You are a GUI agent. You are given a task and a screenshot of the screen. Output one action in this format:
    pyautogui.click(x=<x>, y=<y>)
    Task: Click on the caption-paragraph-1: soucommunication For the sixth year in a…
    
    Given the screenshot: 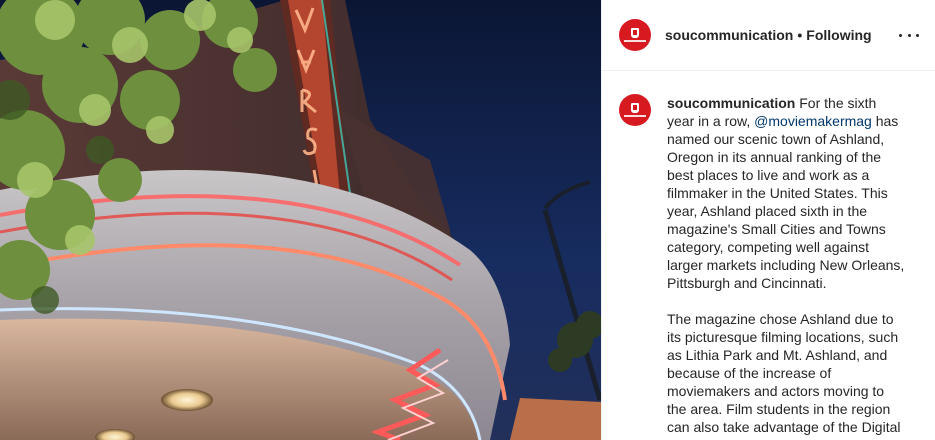 What is the action you would take?
    pyautogui.click(x=787, y=193)
    